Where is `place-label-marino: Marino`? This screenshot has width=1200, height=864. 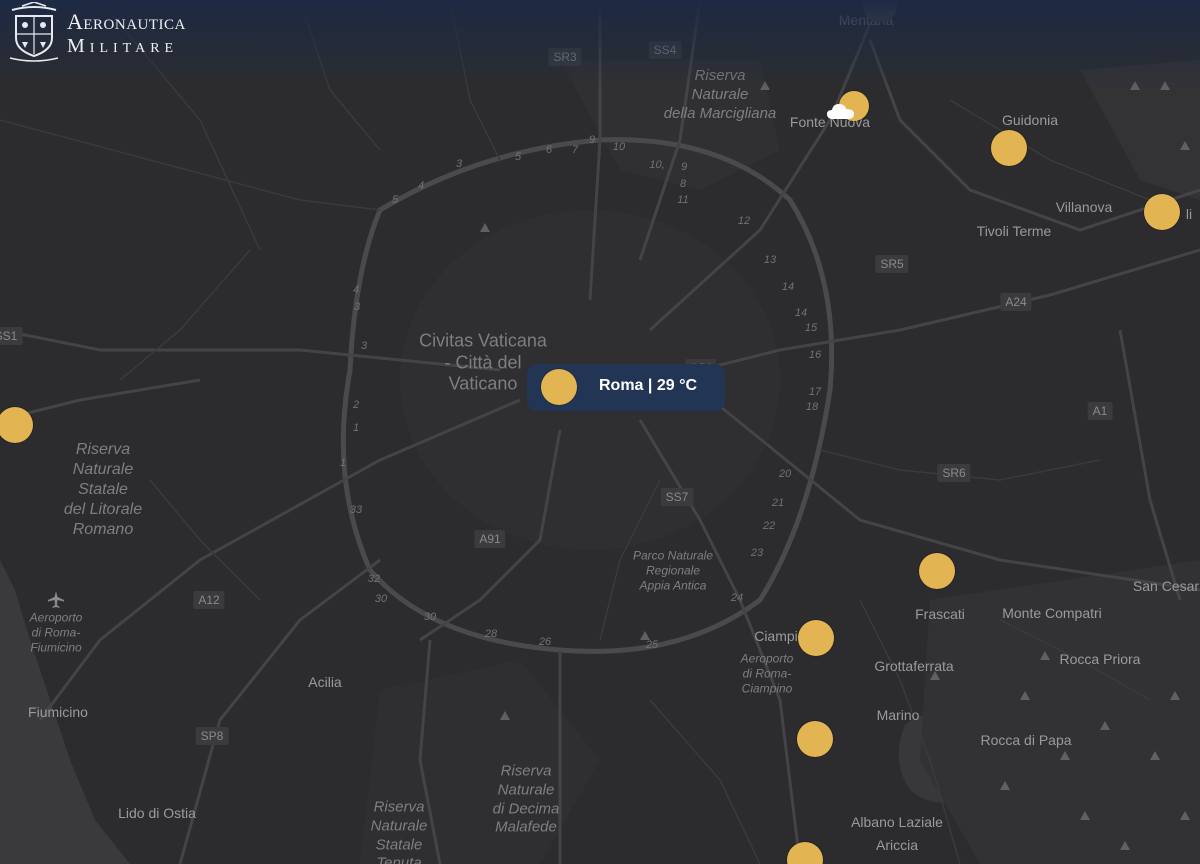 place-label-marino: Marino is located at coordinates (898, 715).